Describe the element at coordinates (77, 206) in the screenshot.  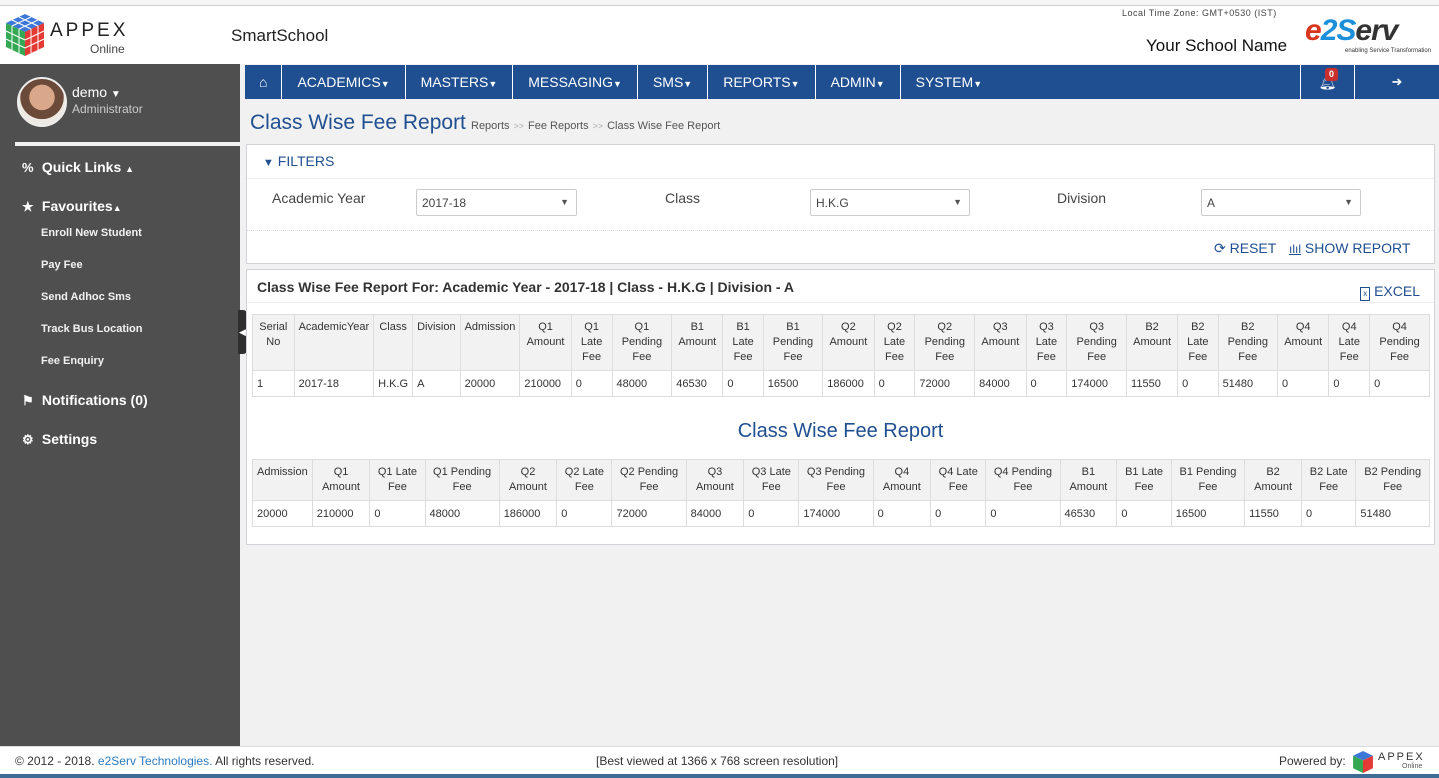
I see `favourites-label: Favourites` at that location.